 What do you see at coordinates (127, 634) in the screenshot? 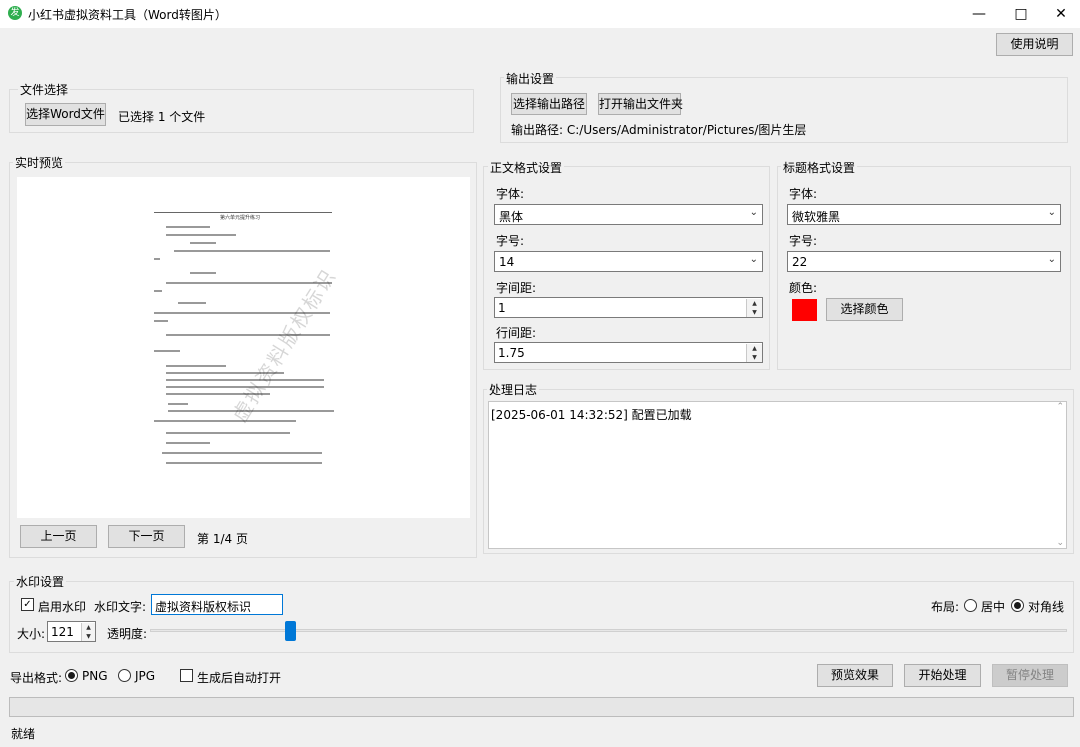
I see `opacity-label: 透明度:` at bounding box center [127, 634].